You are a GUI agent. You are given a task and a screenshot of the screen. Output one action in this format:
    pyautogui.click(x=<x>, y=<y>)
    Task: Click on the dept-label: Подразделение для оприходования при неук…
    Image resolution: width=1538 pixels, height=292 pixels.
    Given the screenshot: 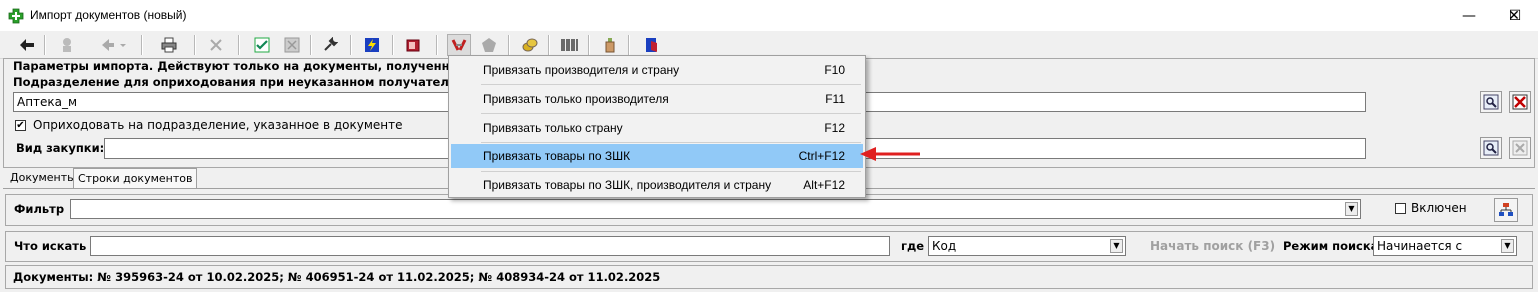 What is the action you would take?
    pyautogui.click(x=235, y=82)
    